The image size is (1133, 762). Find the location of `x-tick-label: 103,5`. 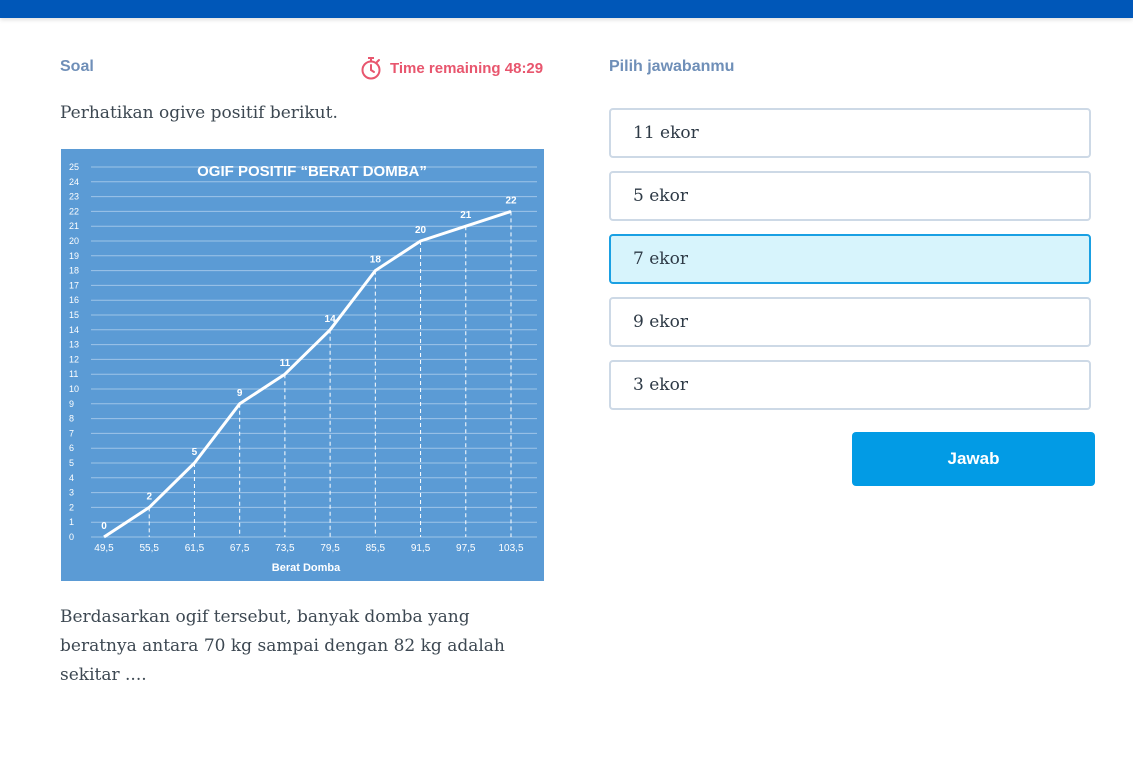

x-tick-label: 103,5 is located at coordinates (510, 548).